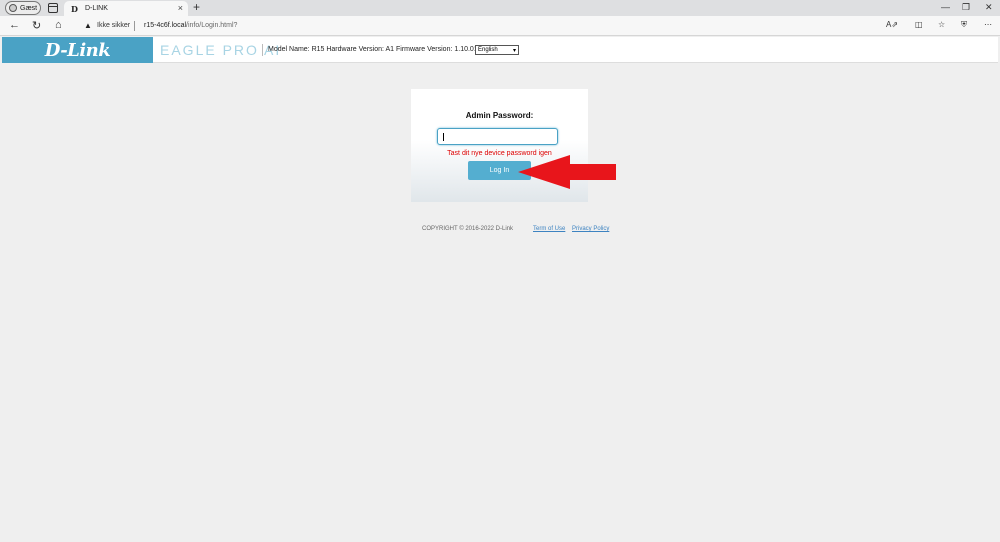  Describe the element at coordinates (165, 25) in the screenshot. I see `url-host: r15-4c6f.local` at that location.